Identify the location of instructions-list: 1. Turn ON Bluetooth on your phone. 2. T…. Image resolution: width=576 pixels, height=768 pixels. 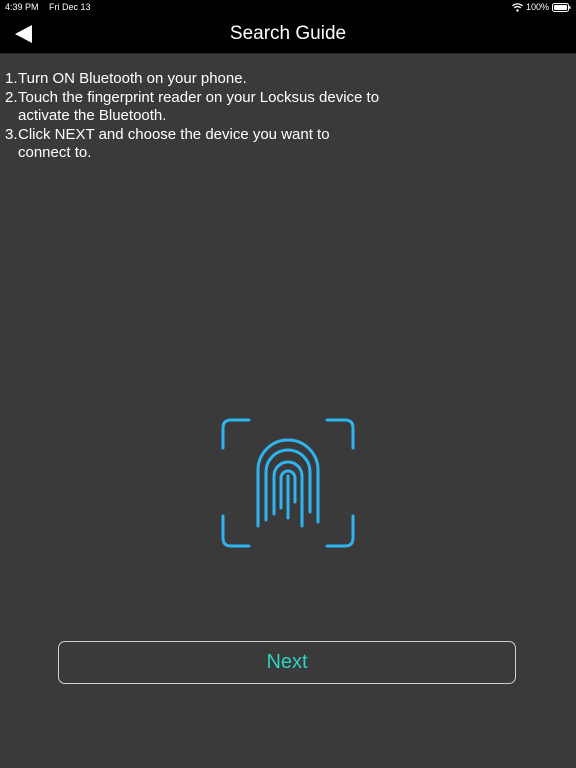
(195, 116).